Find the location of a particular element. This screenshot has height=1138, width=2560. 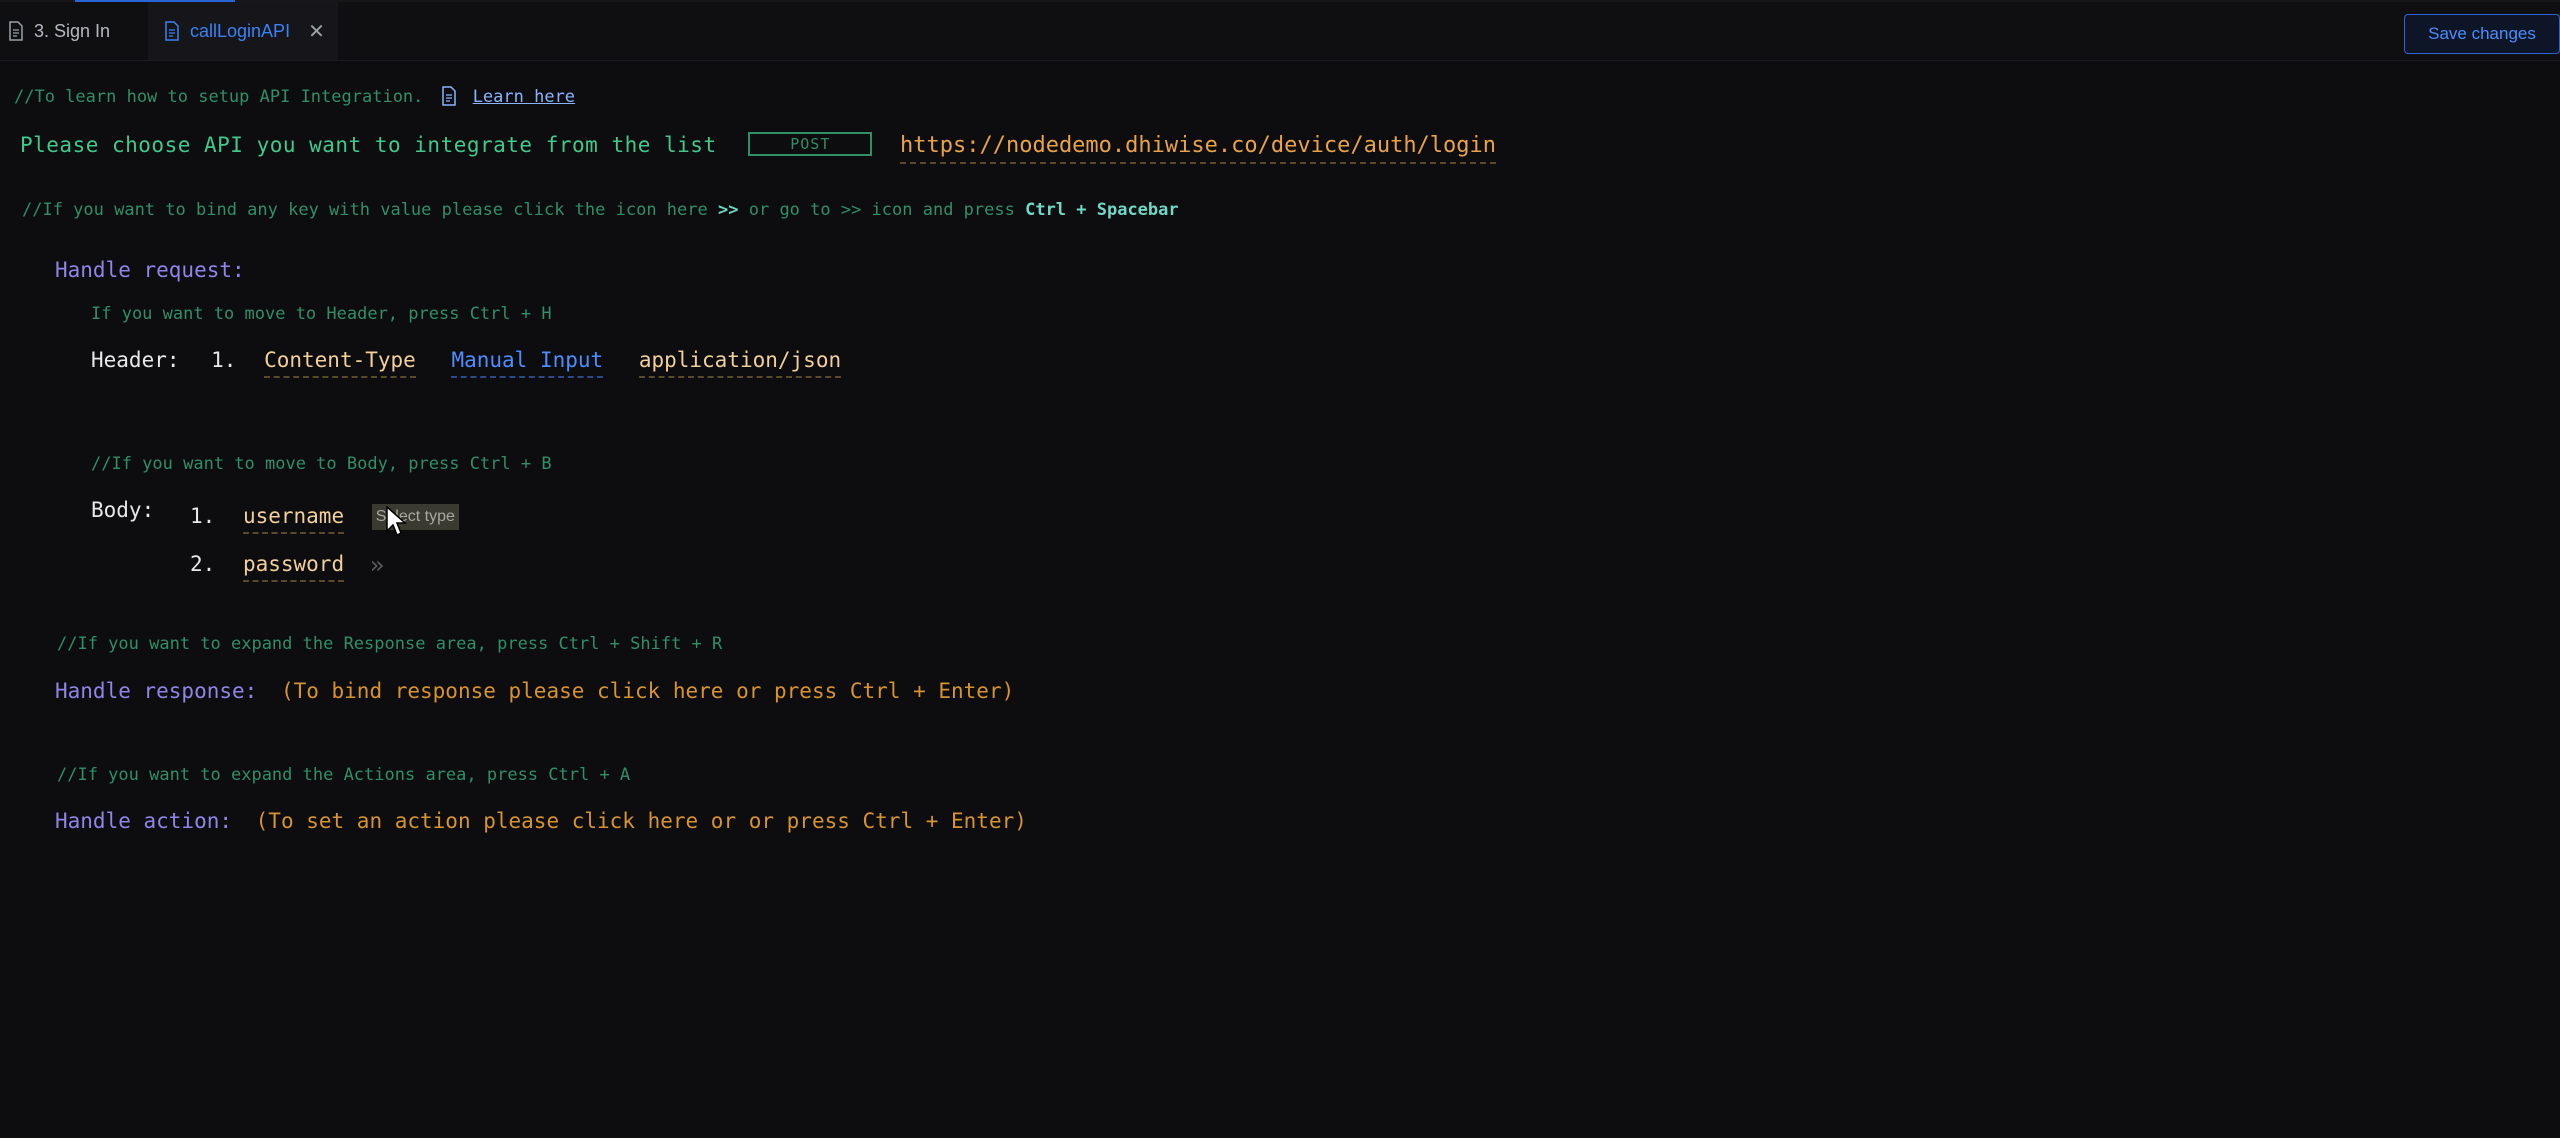

tab-sign-in: 3. Sign In is located at coordinates (59, 31).